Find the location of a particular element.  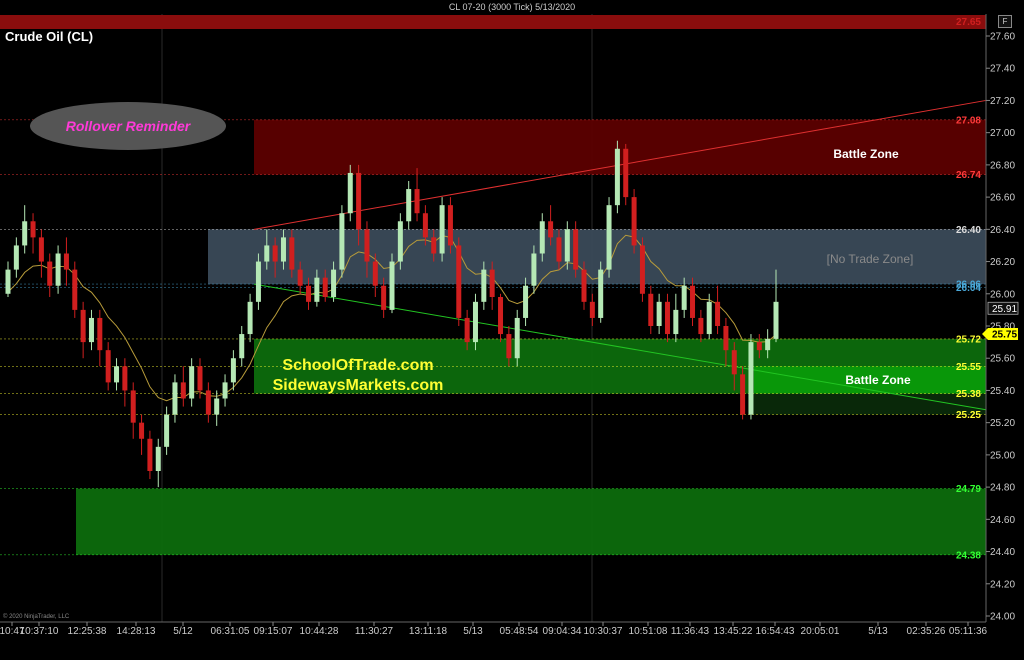

x-tick-label: 05:48:54 is located at coordinates (519, 631).